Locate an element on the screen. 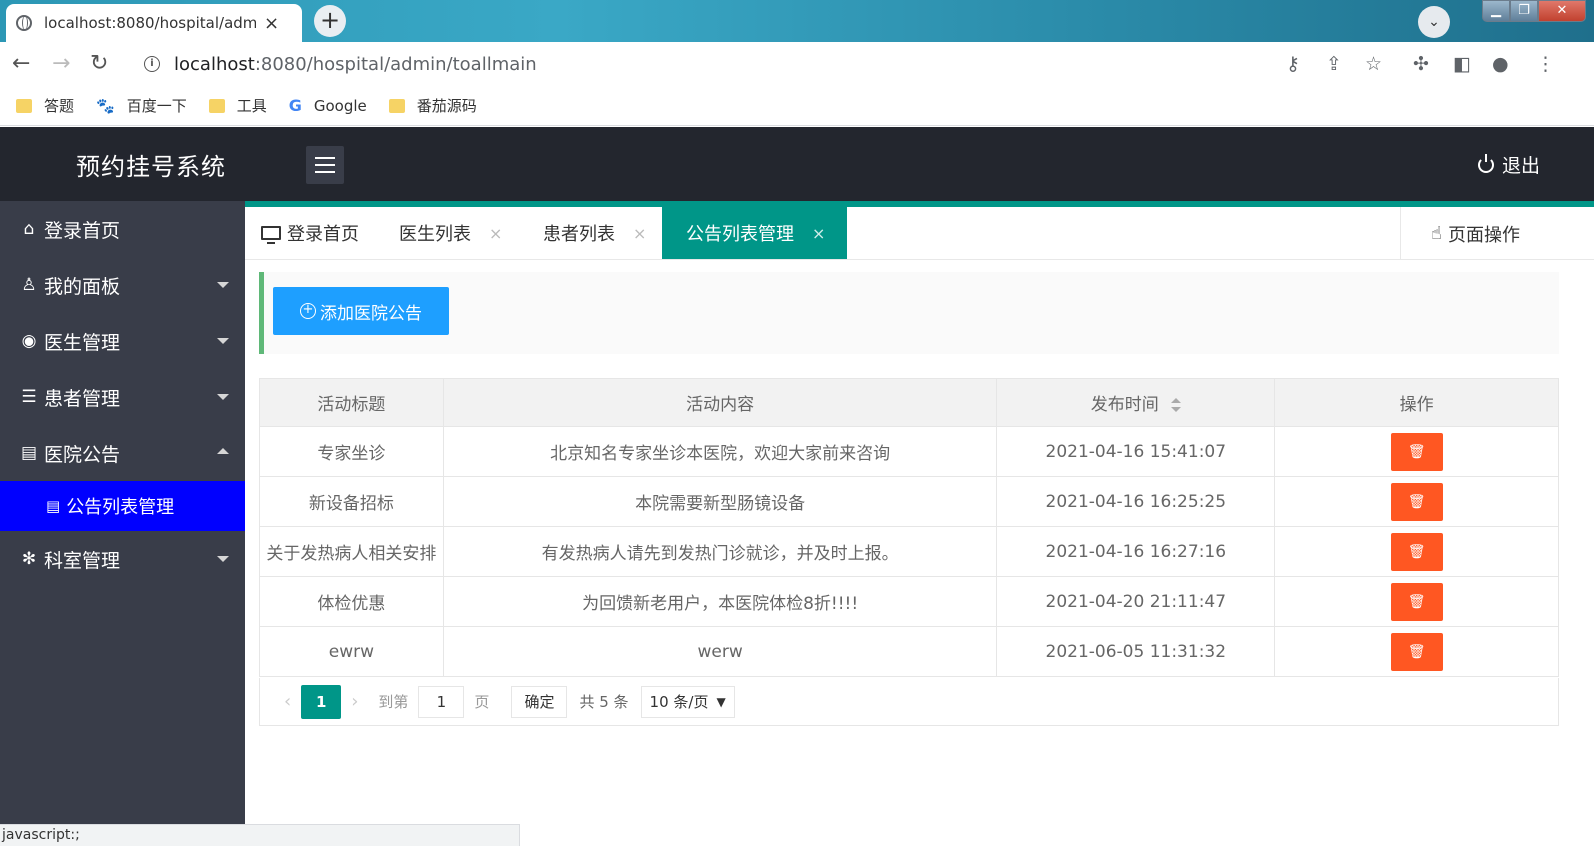 This screenshot has width=1594, height=846. page-size-value: 10 条/页 is located at coordinates (679, 701).